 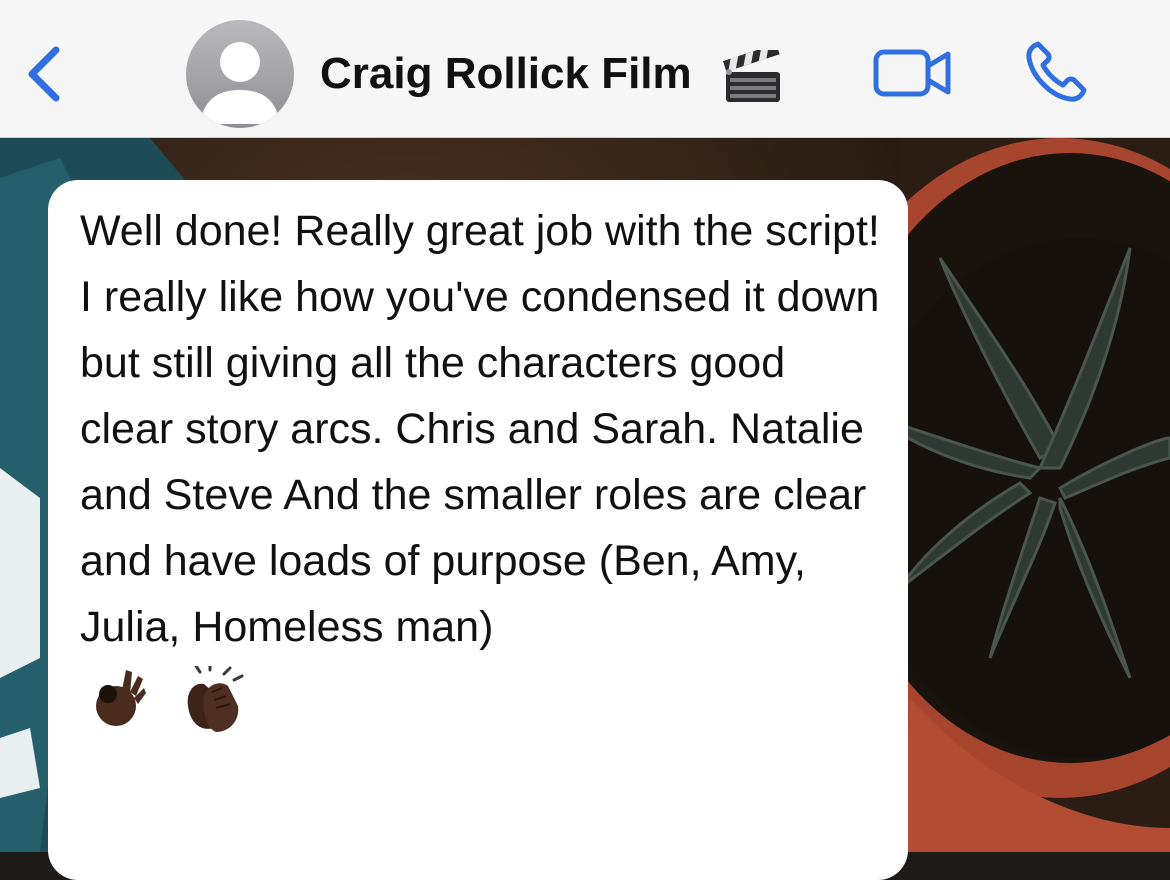 I want to click on video-call-button, so click(x=913, y=73).